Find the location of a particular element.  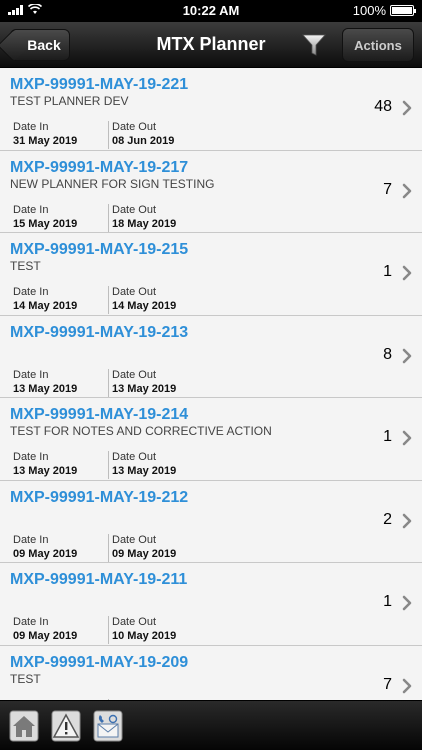

back-button-label: Back is located at coordinates (44, 45).